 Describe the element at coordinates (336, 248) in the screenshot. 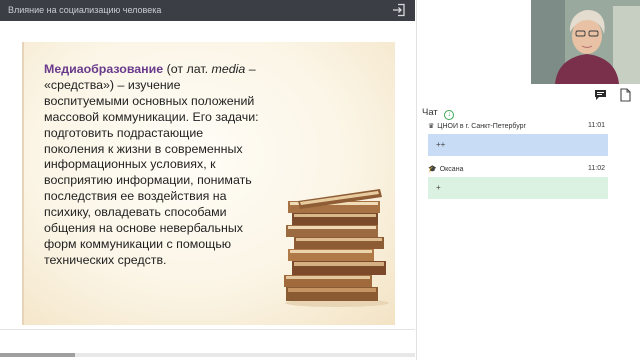

I see `books-image` at that location.